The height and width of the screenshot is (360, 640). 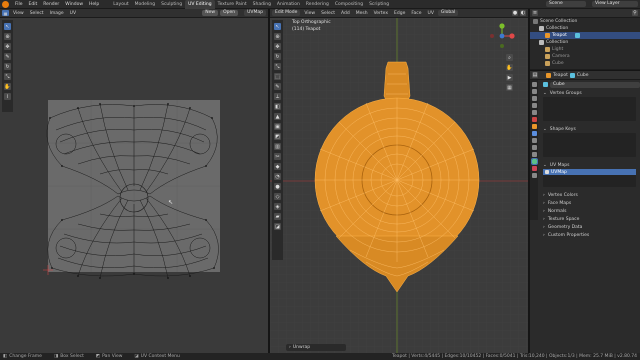 What do you see at coordinates (277, 186) in the screenshot?
I see `smooth-icon: ●` at bounding box center [277, 186].